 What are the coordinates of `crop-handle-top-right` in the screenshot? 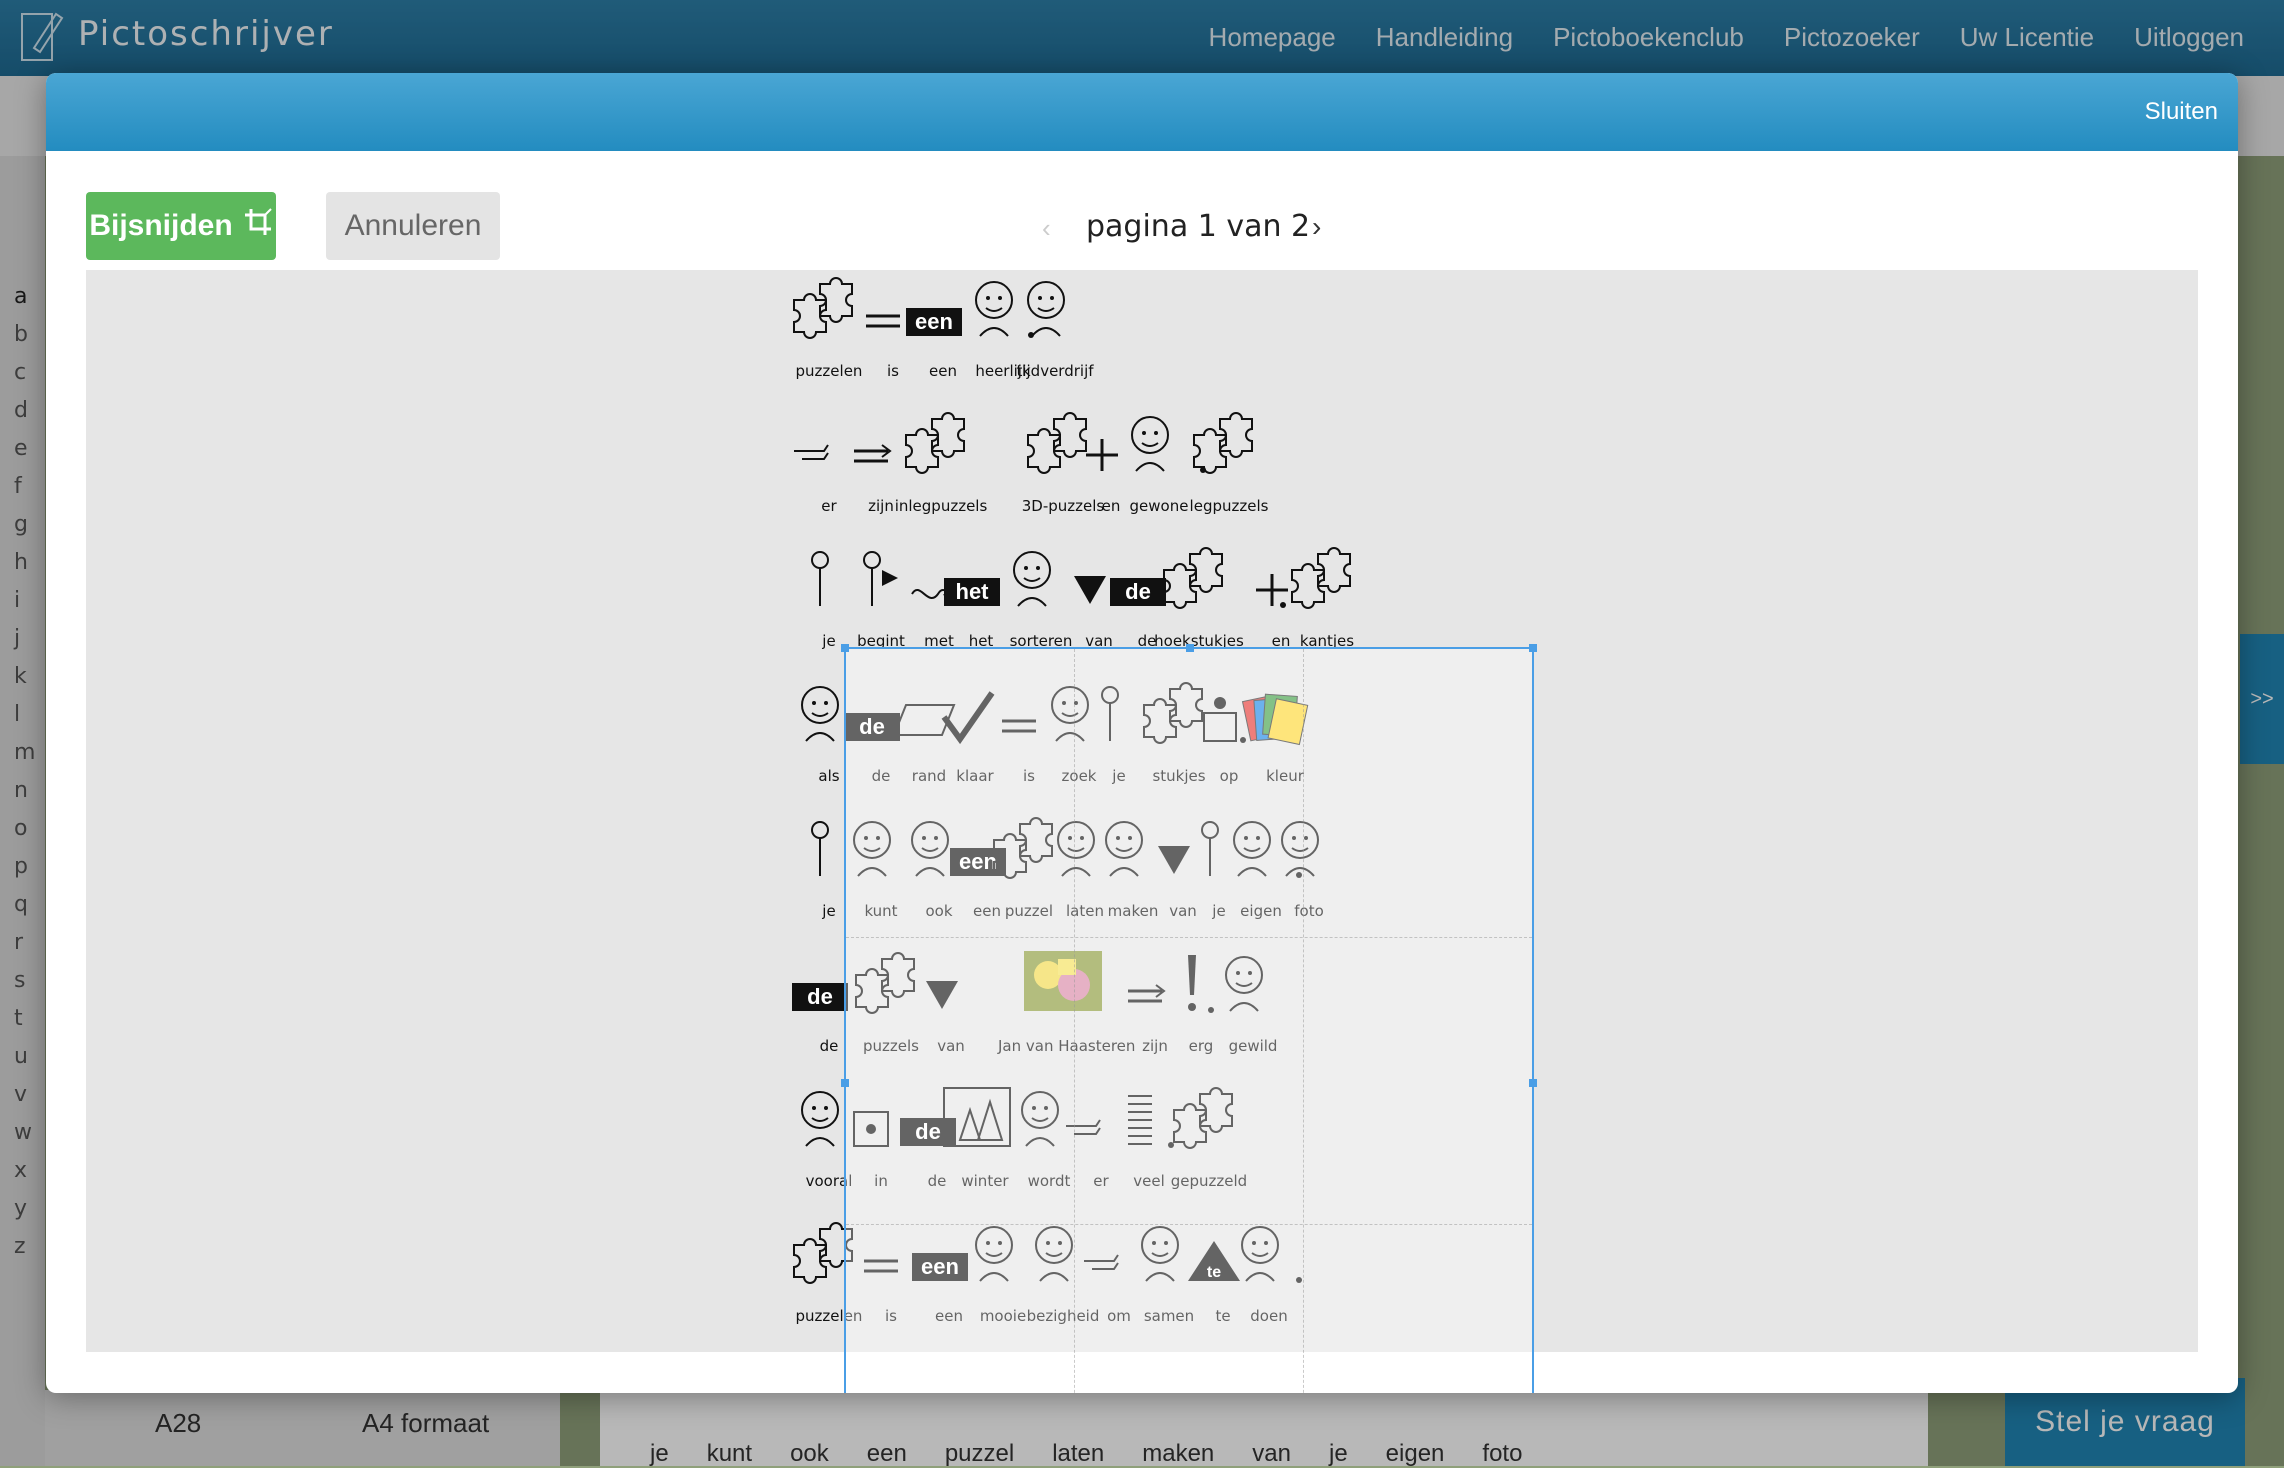 It's located at (1533, 648).